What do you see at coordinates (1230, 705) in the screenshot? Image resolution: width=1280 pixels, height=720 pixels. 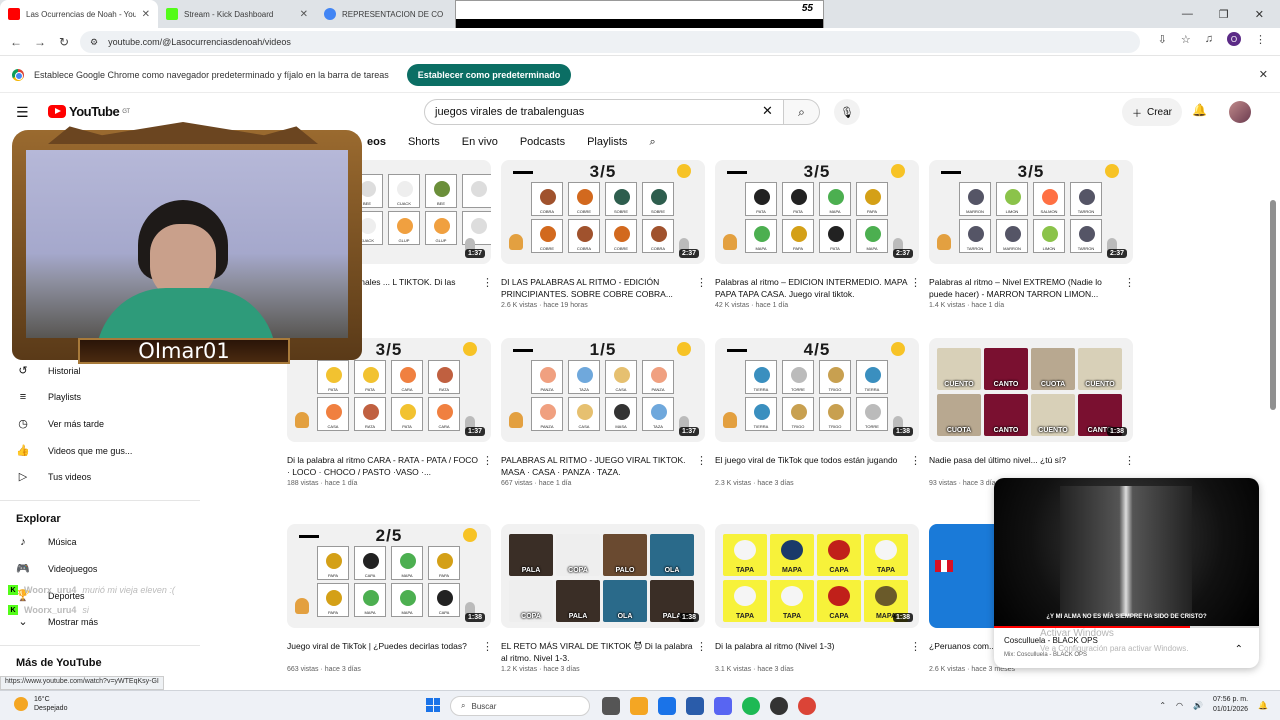 I see `clock: 07:56 p. m. 01/01/2026` at bounding box center [1230, 705].